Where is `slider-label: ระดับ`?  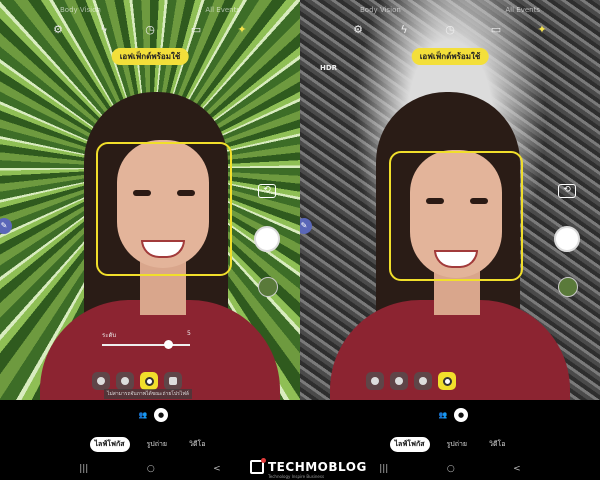
slider-label: ระดับ is located at coordinates (109, 335).